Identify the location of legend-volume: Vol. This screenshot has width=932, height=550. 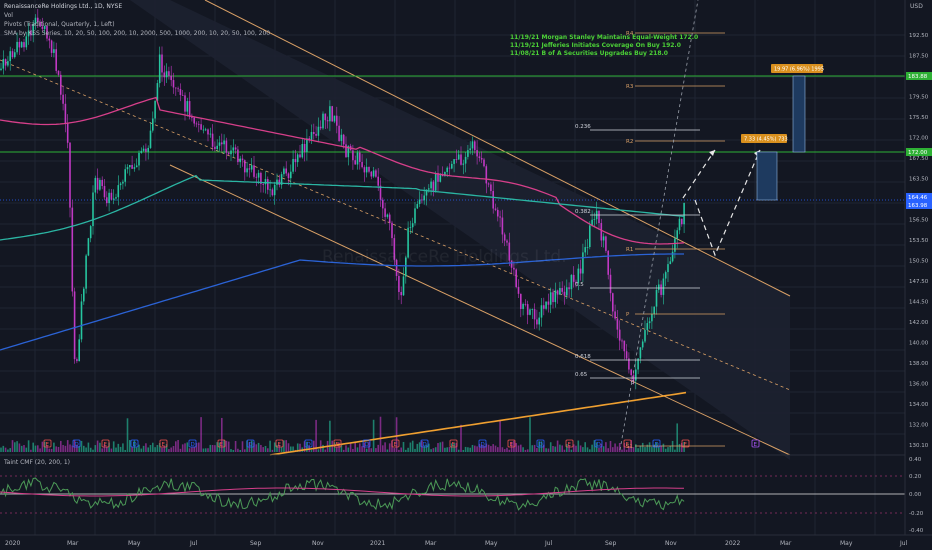
(137, 15).